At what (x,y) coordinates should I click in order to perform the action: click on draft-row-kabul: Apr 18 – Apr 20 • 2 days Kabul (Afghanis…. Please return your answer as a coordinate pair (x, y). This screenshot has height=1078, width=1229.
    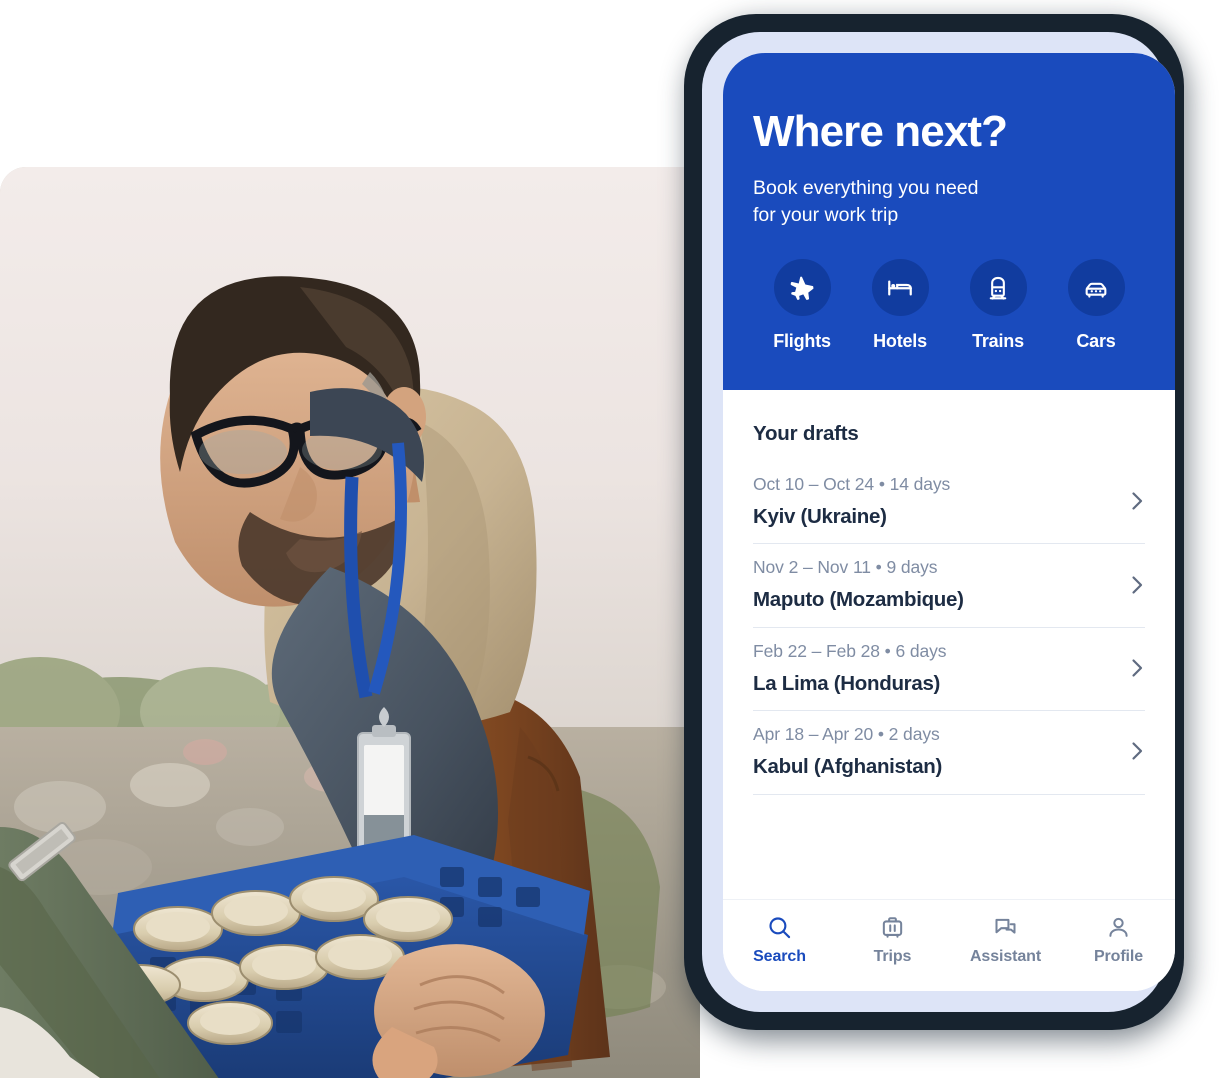
    Looking at the image, I should click on (949, 753).